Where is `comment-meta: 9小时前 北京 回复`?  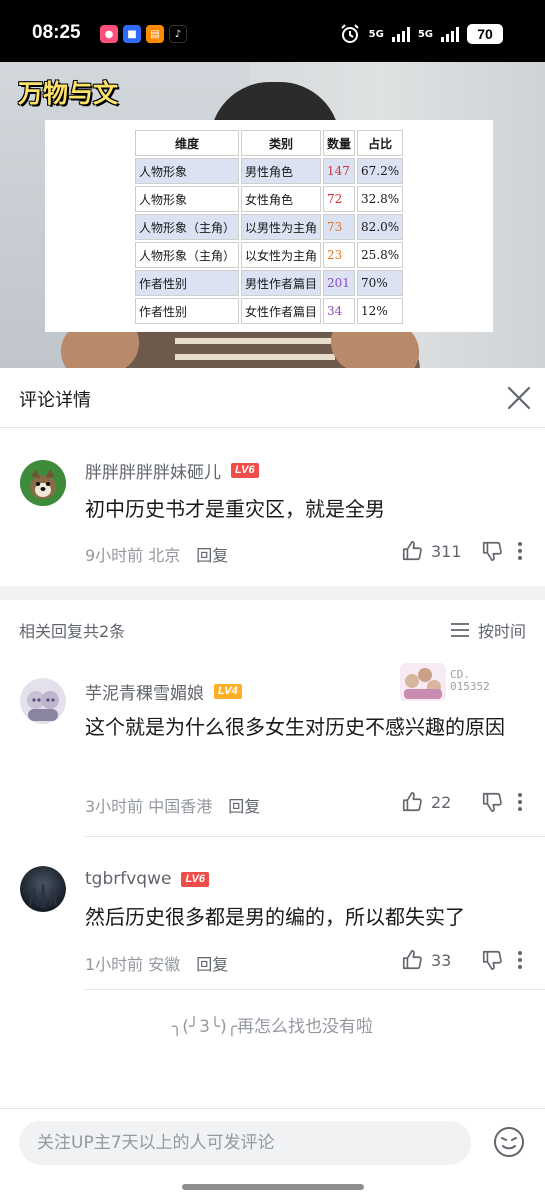
comment-meta: 9小时前 北京 回复 is located at coordinates (156, 554).